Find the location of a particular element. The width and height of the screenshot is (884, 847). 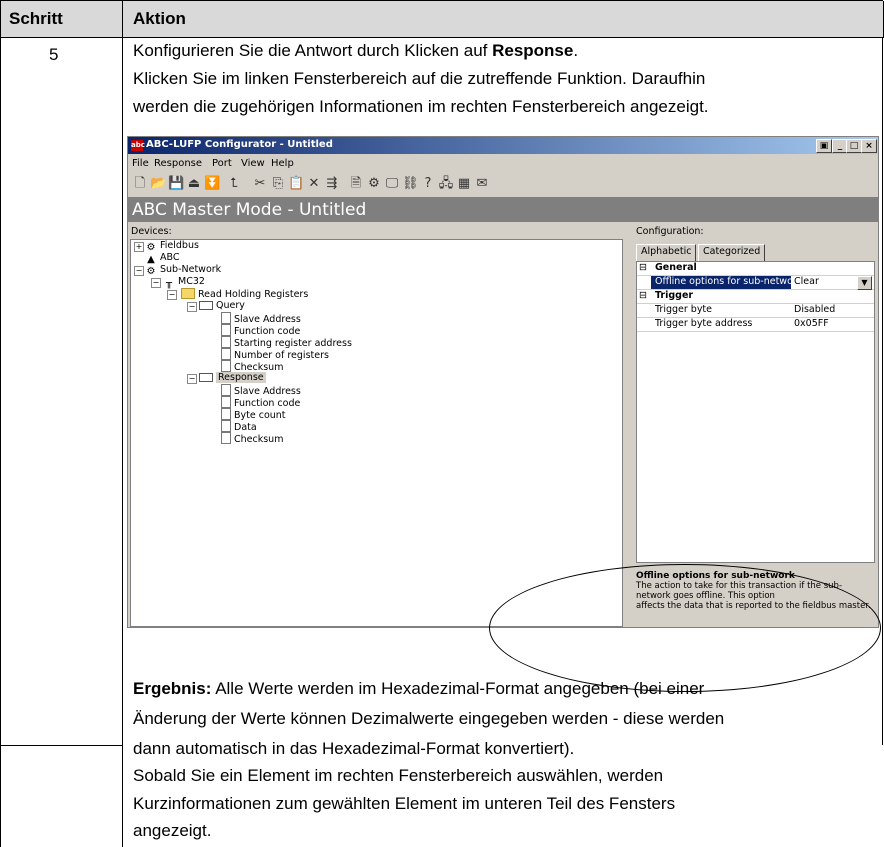

header-action: Aktion is located at coordinates (159, 18).